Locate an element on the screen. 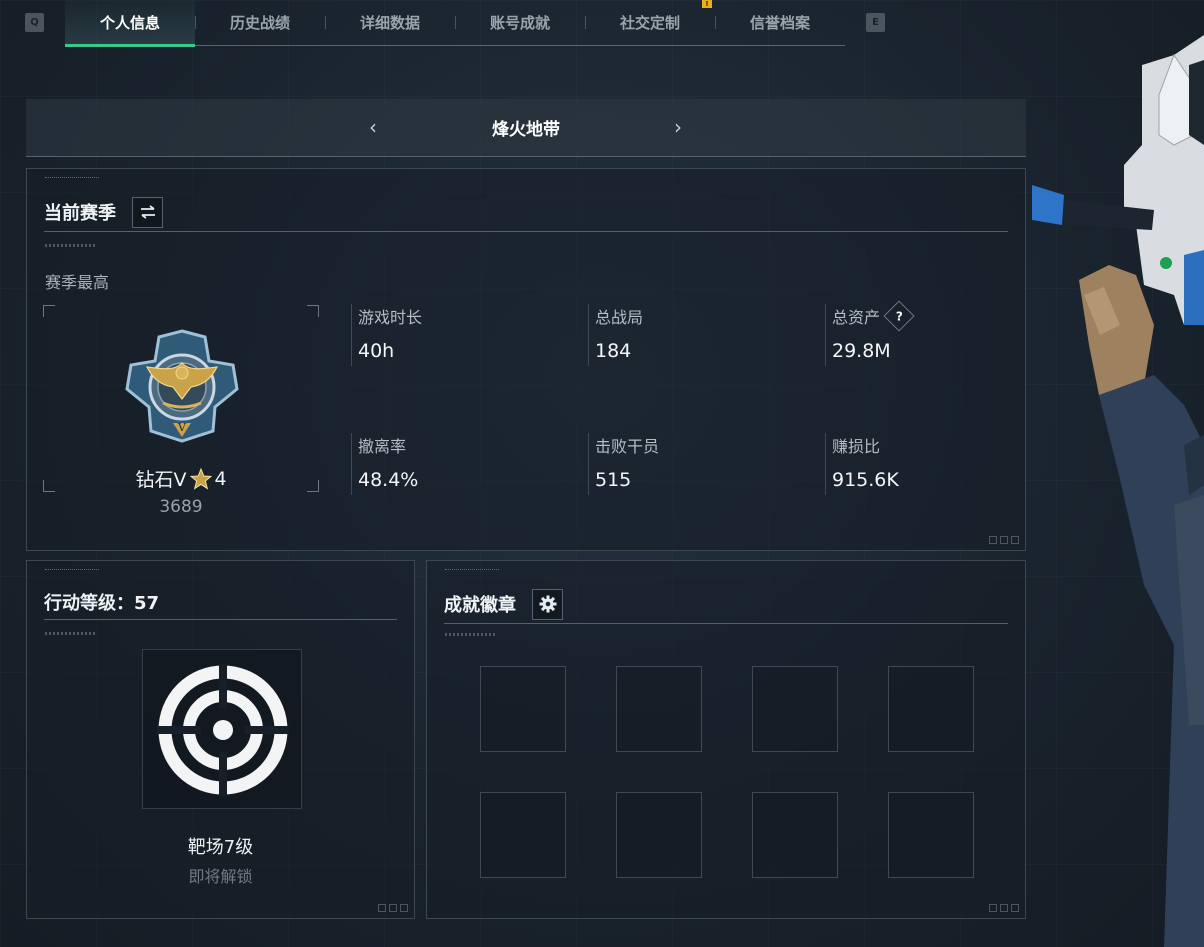  stat-label: 总资产 is located at coordinates (856, 317).